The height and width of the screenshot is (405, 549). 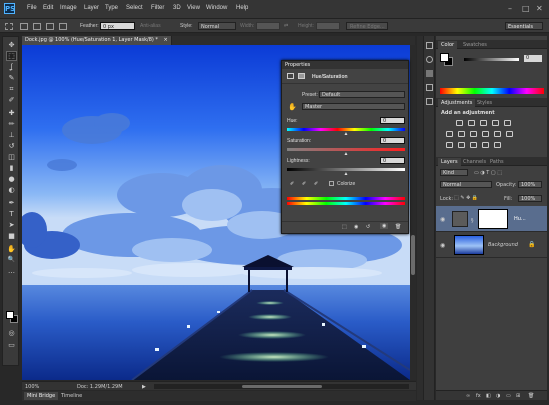 What do you see at coordinates (24, 26) in the screenshot?
I see `new-selection-icon` at bounding box center [24, 26].